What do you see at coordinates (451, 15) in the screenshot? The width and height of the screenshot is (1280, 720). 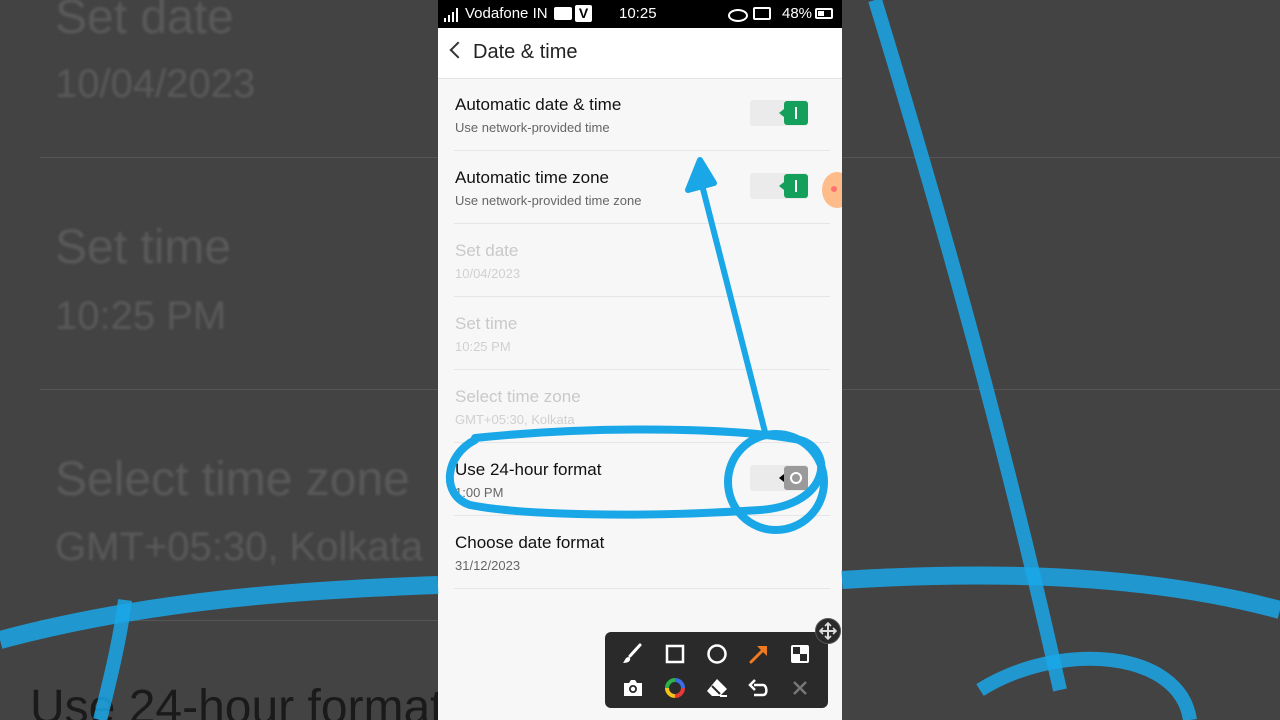 I see `signal-icon` at bounding box center [451, 15].